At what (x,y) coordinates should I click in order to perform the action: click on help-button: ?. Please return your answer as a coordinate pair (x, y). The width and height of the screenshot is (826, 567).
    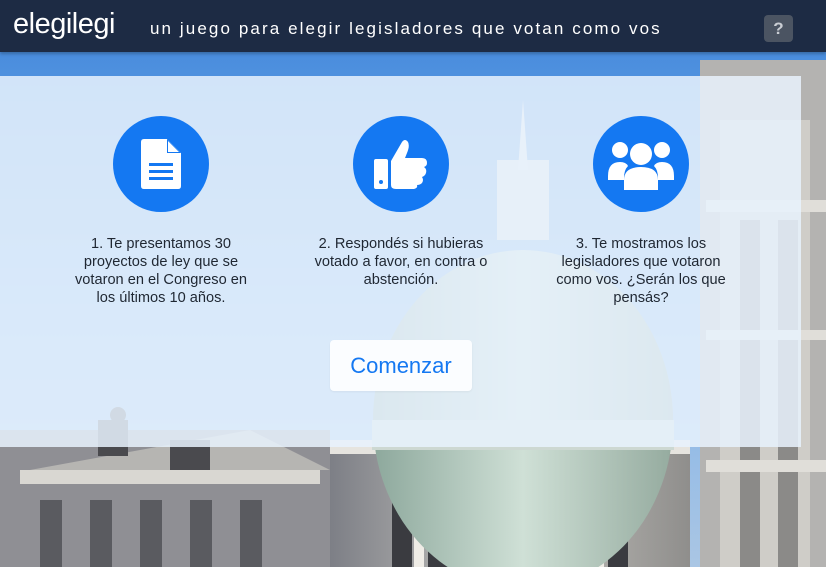
    Looking at the image, I should click on (778, 28).